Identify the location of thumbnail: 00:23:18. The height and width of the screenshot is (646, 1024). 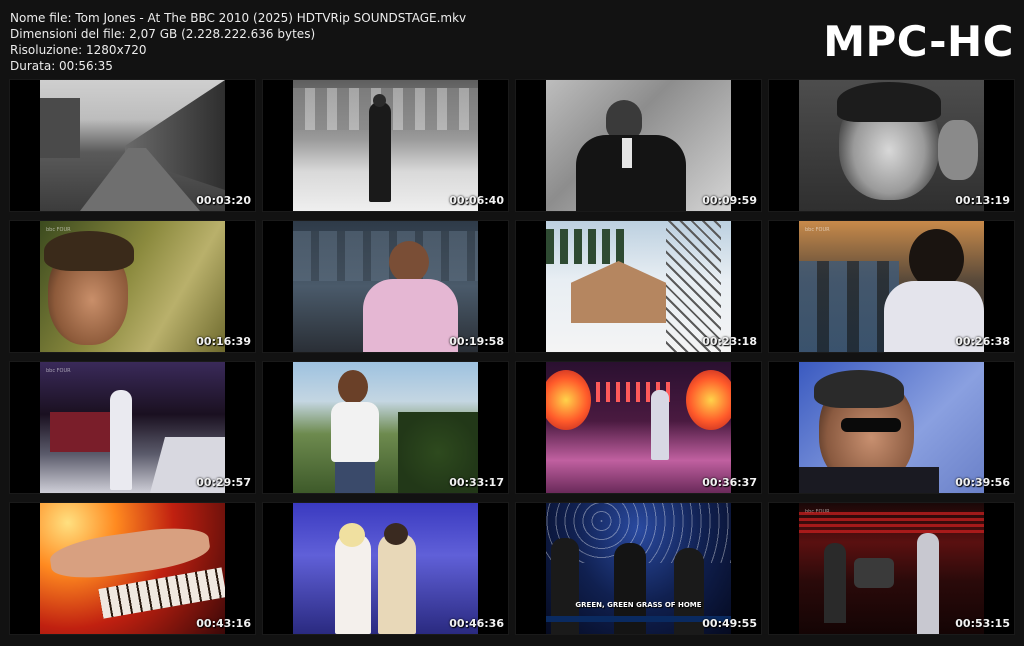
(638, 286).